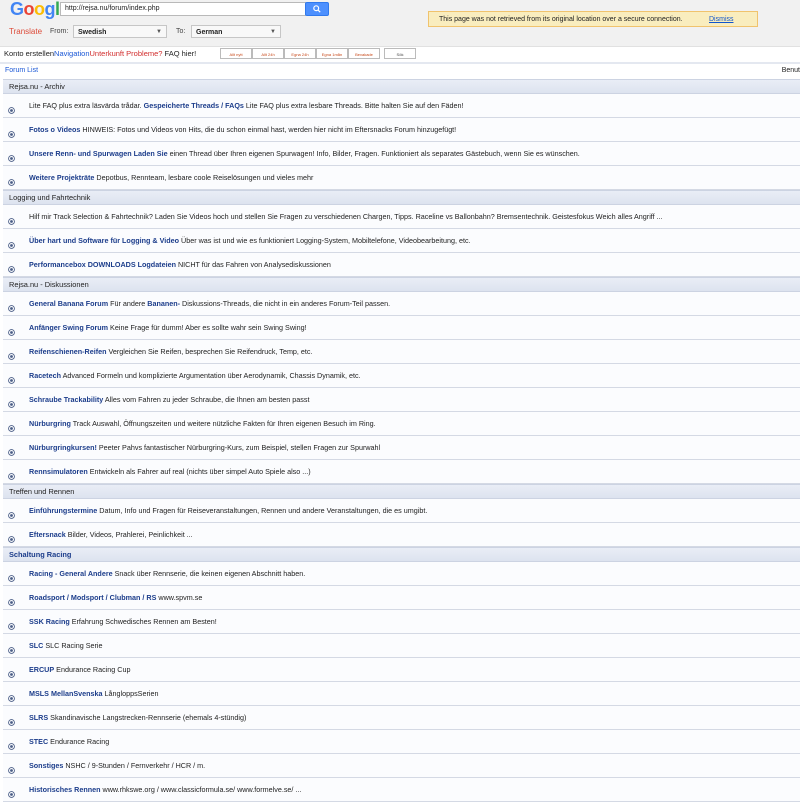 The image size is (800, 803). I want to click on forum-link: ERCUP, so click(41, 669).